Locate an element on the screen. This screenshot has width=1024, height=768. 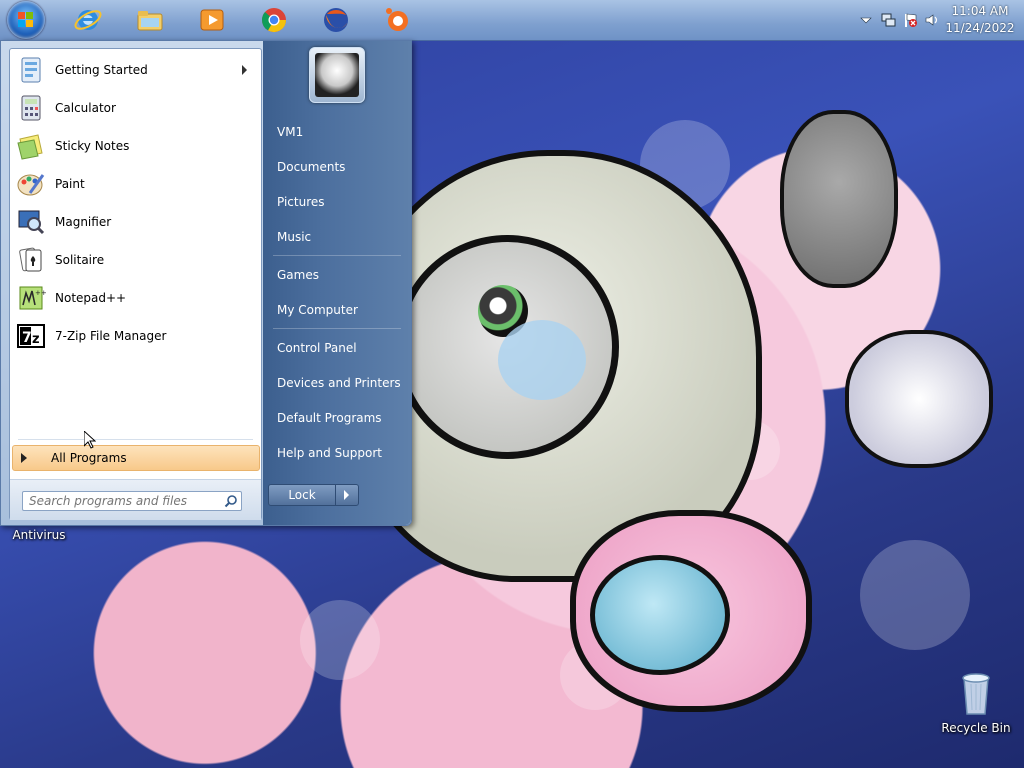
search-area is located at coordinates (135, 499).